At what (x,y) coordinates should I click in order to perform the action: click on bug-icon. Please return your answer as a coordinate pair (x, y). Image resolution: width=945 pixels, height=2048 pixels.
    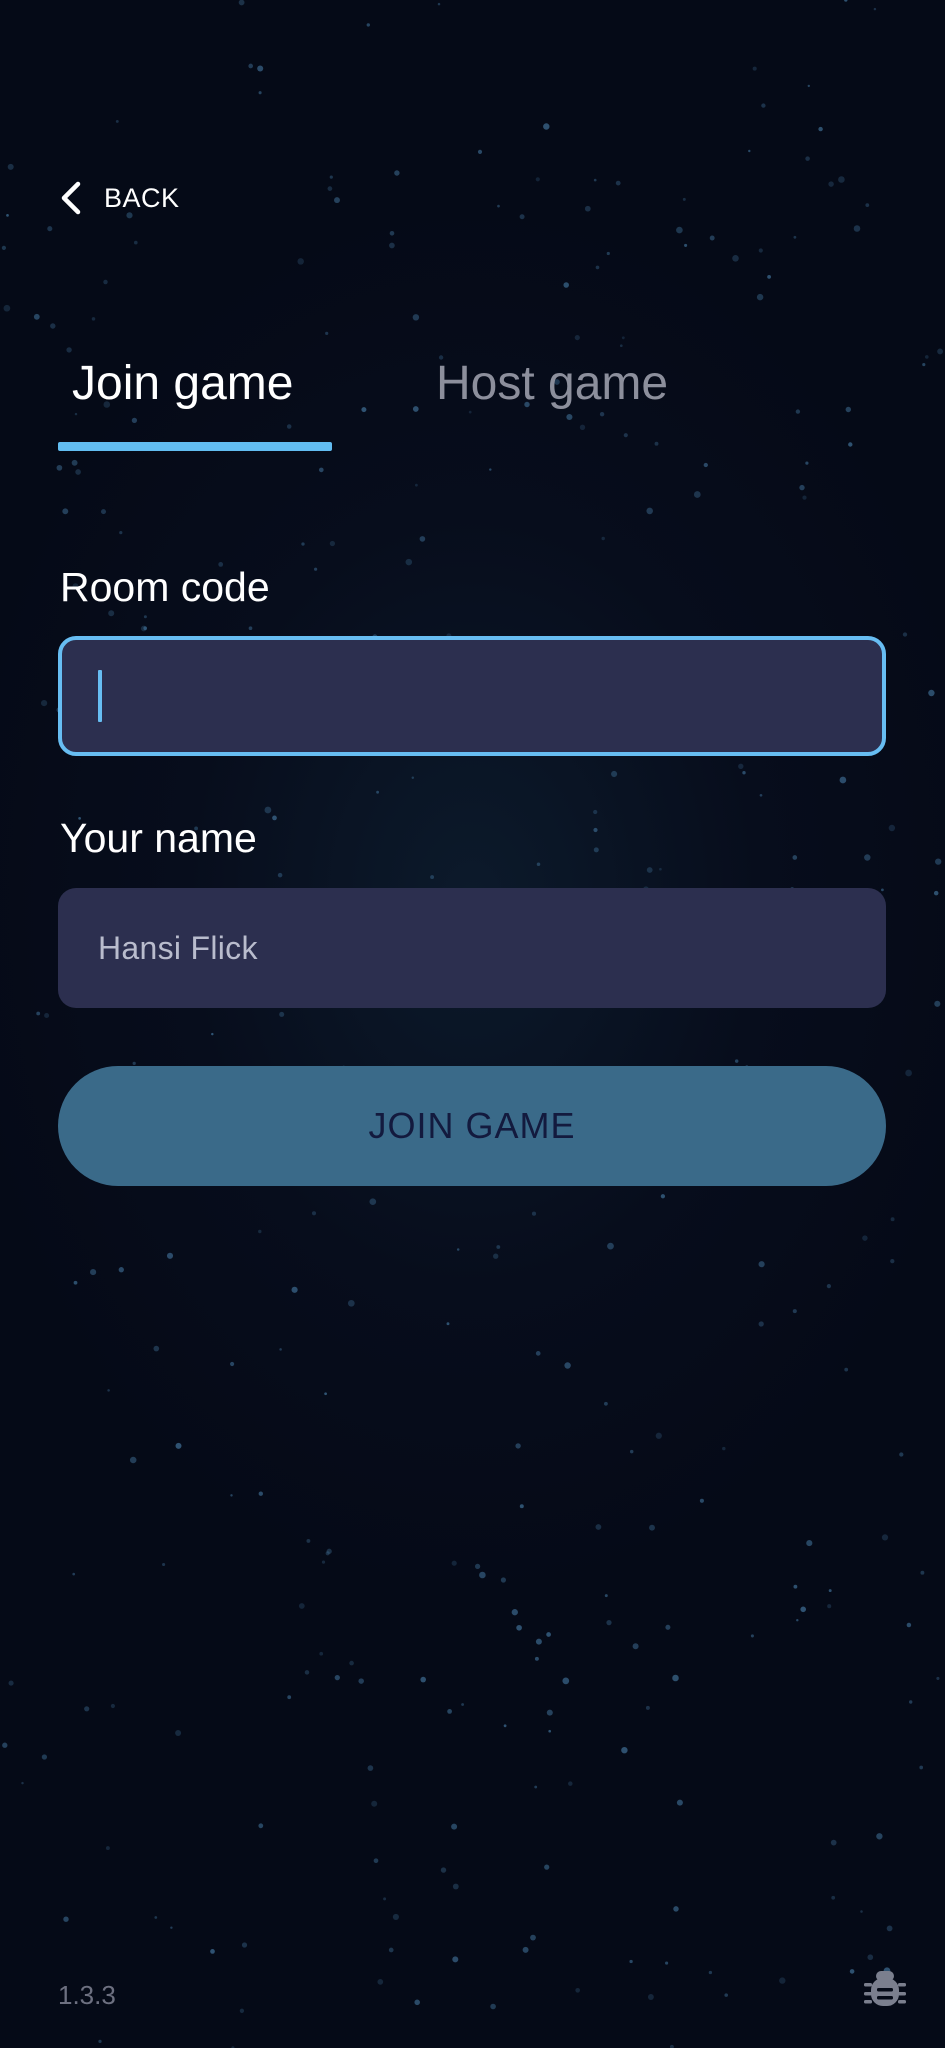
    Looking at the image, I should click on (885, 1989).